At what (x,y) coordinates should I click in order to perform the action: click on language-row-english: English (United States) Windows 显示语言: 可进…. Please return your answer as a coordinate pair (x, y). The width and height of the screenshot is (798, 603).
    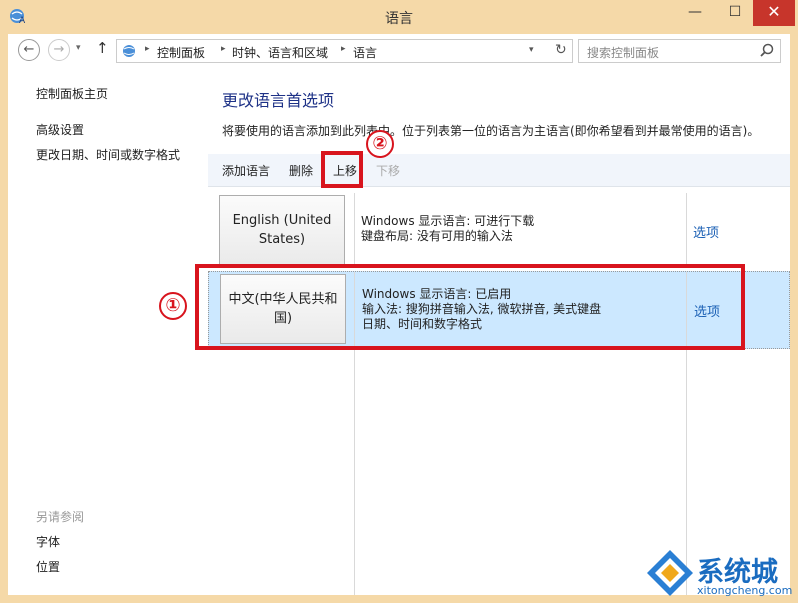
    Looking at the image, I should click on (499, 230).